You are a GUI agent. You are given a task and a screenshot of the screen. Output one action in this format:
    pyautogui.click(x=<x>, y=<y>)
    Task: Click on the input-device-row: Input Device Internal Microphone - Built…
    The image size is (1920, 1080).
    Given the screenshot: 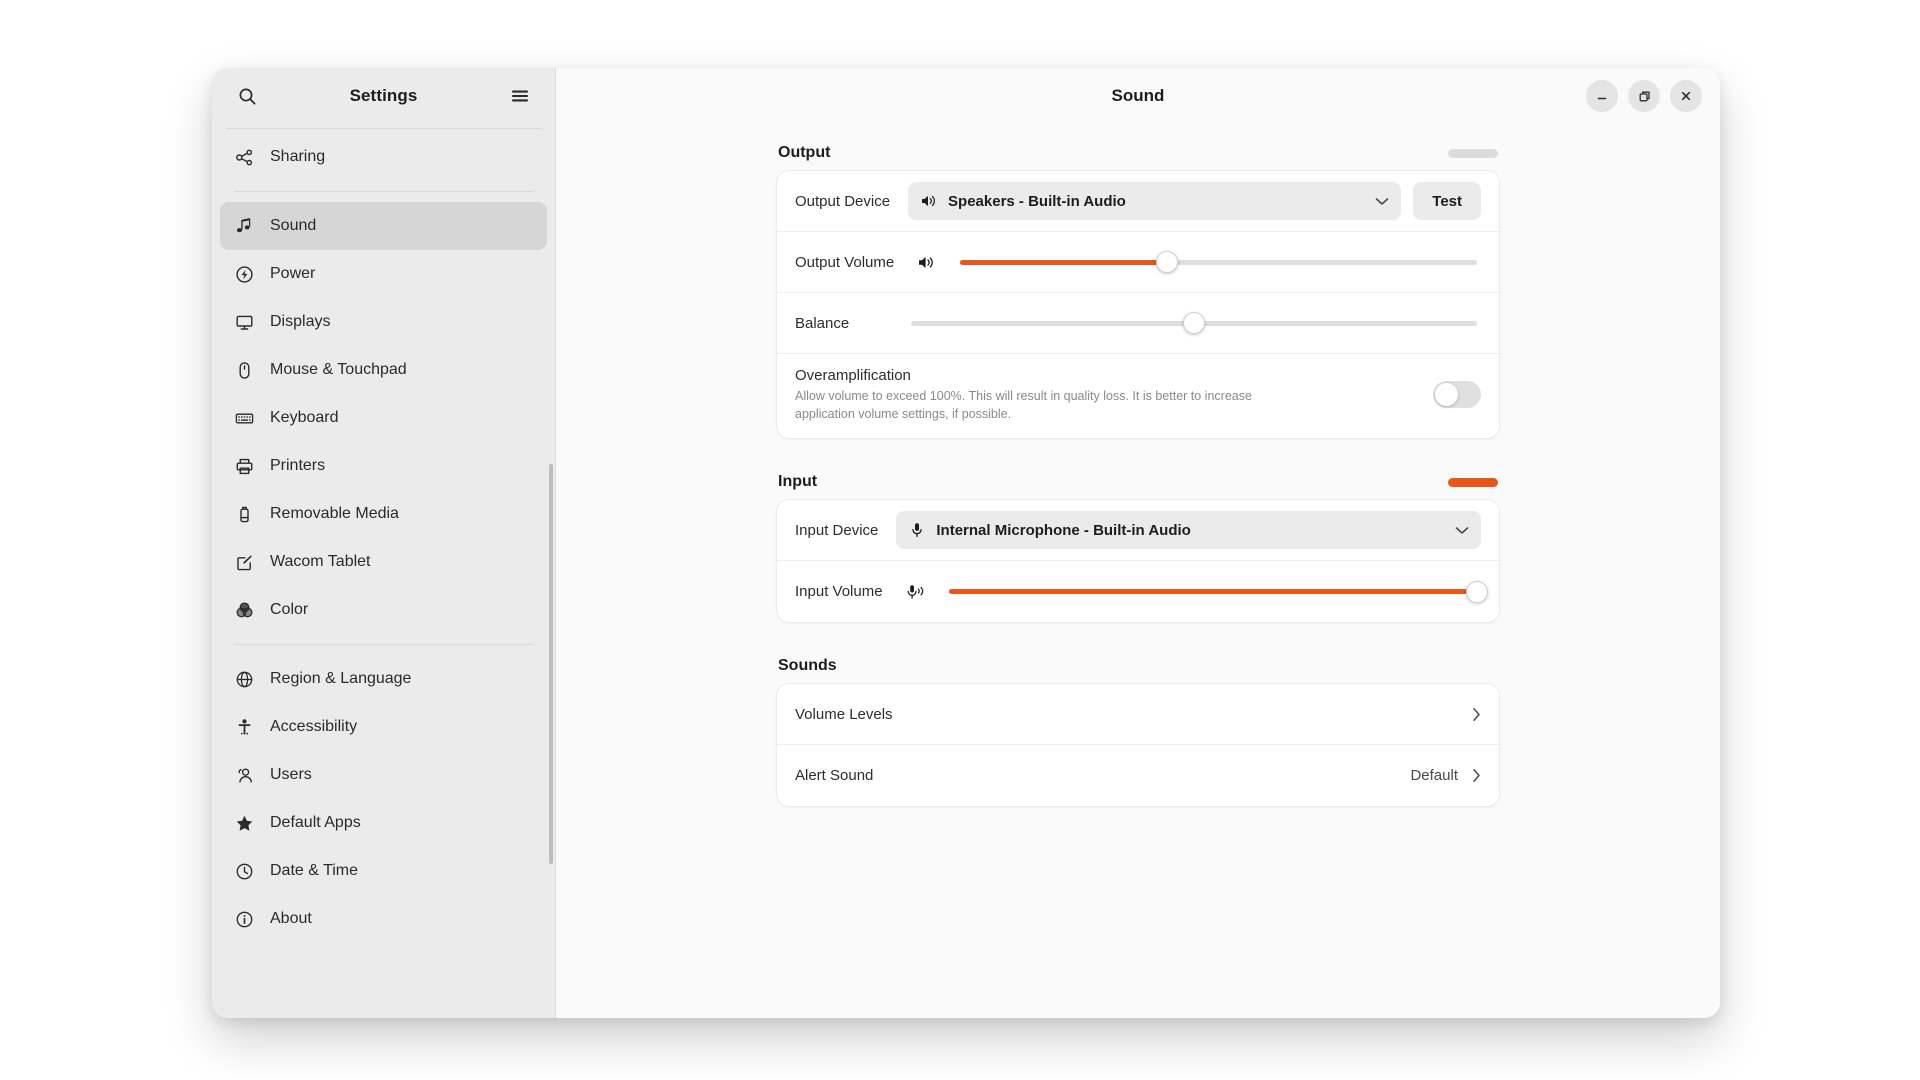 What is the action you would take?
    pyautogui.click(x=1138, y=530)
    